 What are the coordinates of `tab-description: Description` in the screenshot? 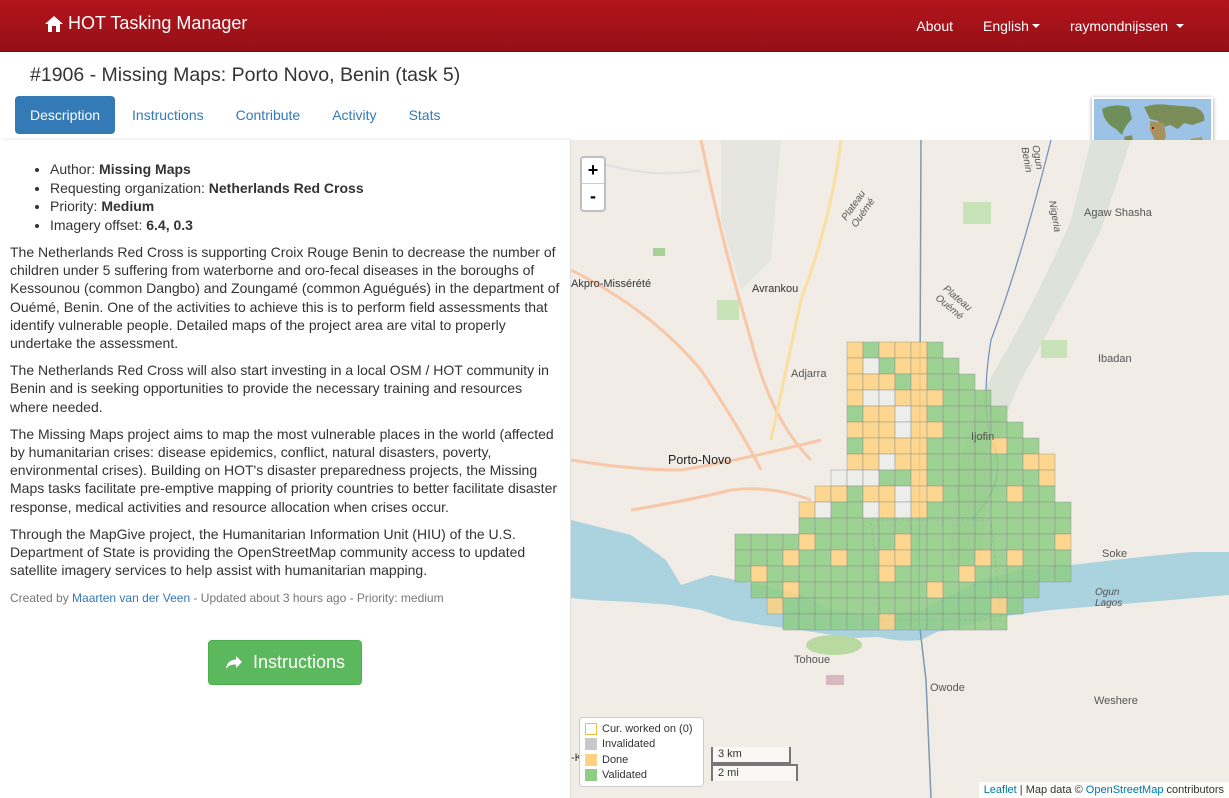 It's located at (65, 115).